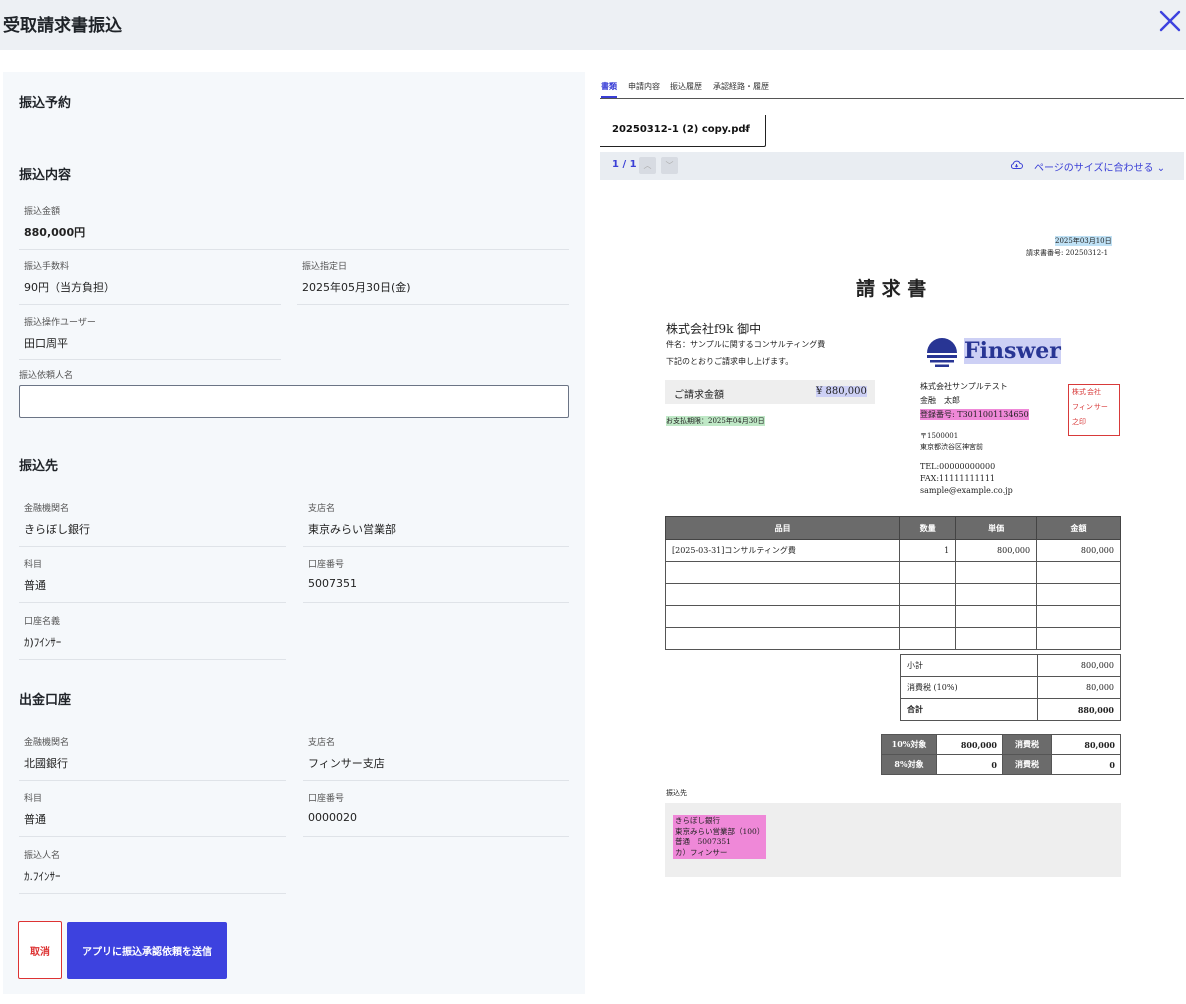 The height and width of the screenshot is (1004, 1186). What do you see at coordinates (436, 758) in the screenshot?
I see `source-branch: 支店名 フィンサー支店` at bounding box center [436, 758].